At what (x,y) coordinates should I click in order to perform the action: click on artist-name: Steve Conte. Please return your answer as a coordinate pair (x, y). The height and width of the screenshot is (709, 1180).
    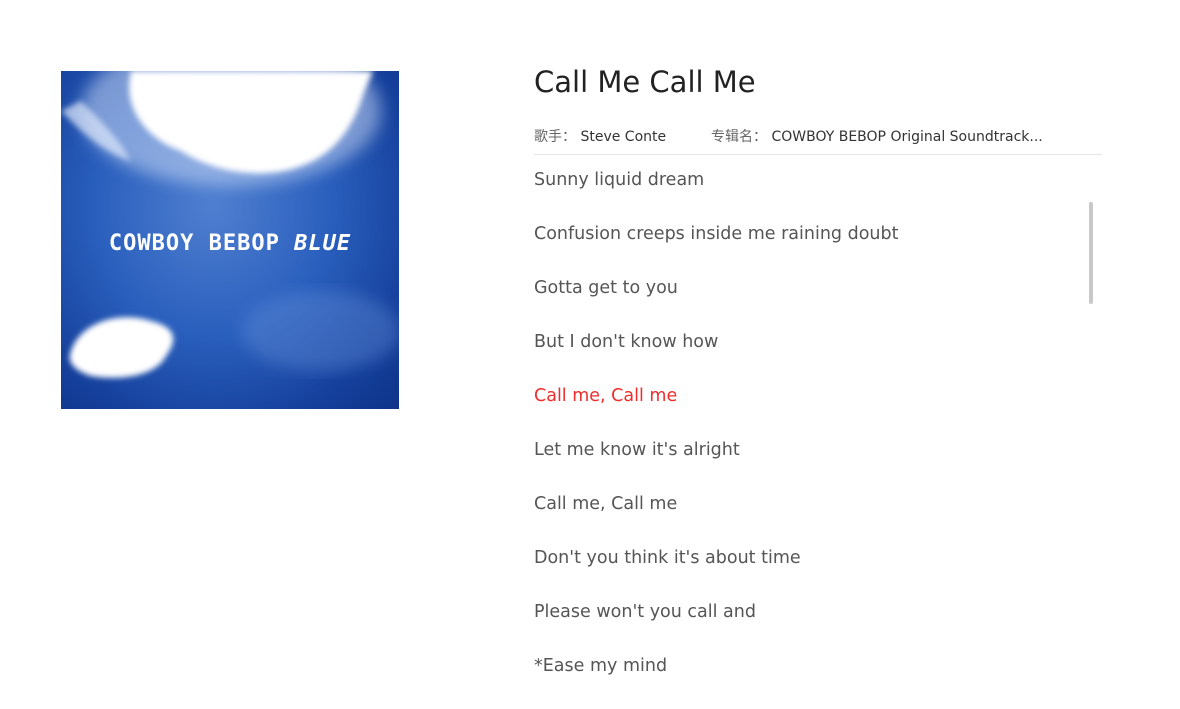
    Looking at the image, I should click on (623, 137).